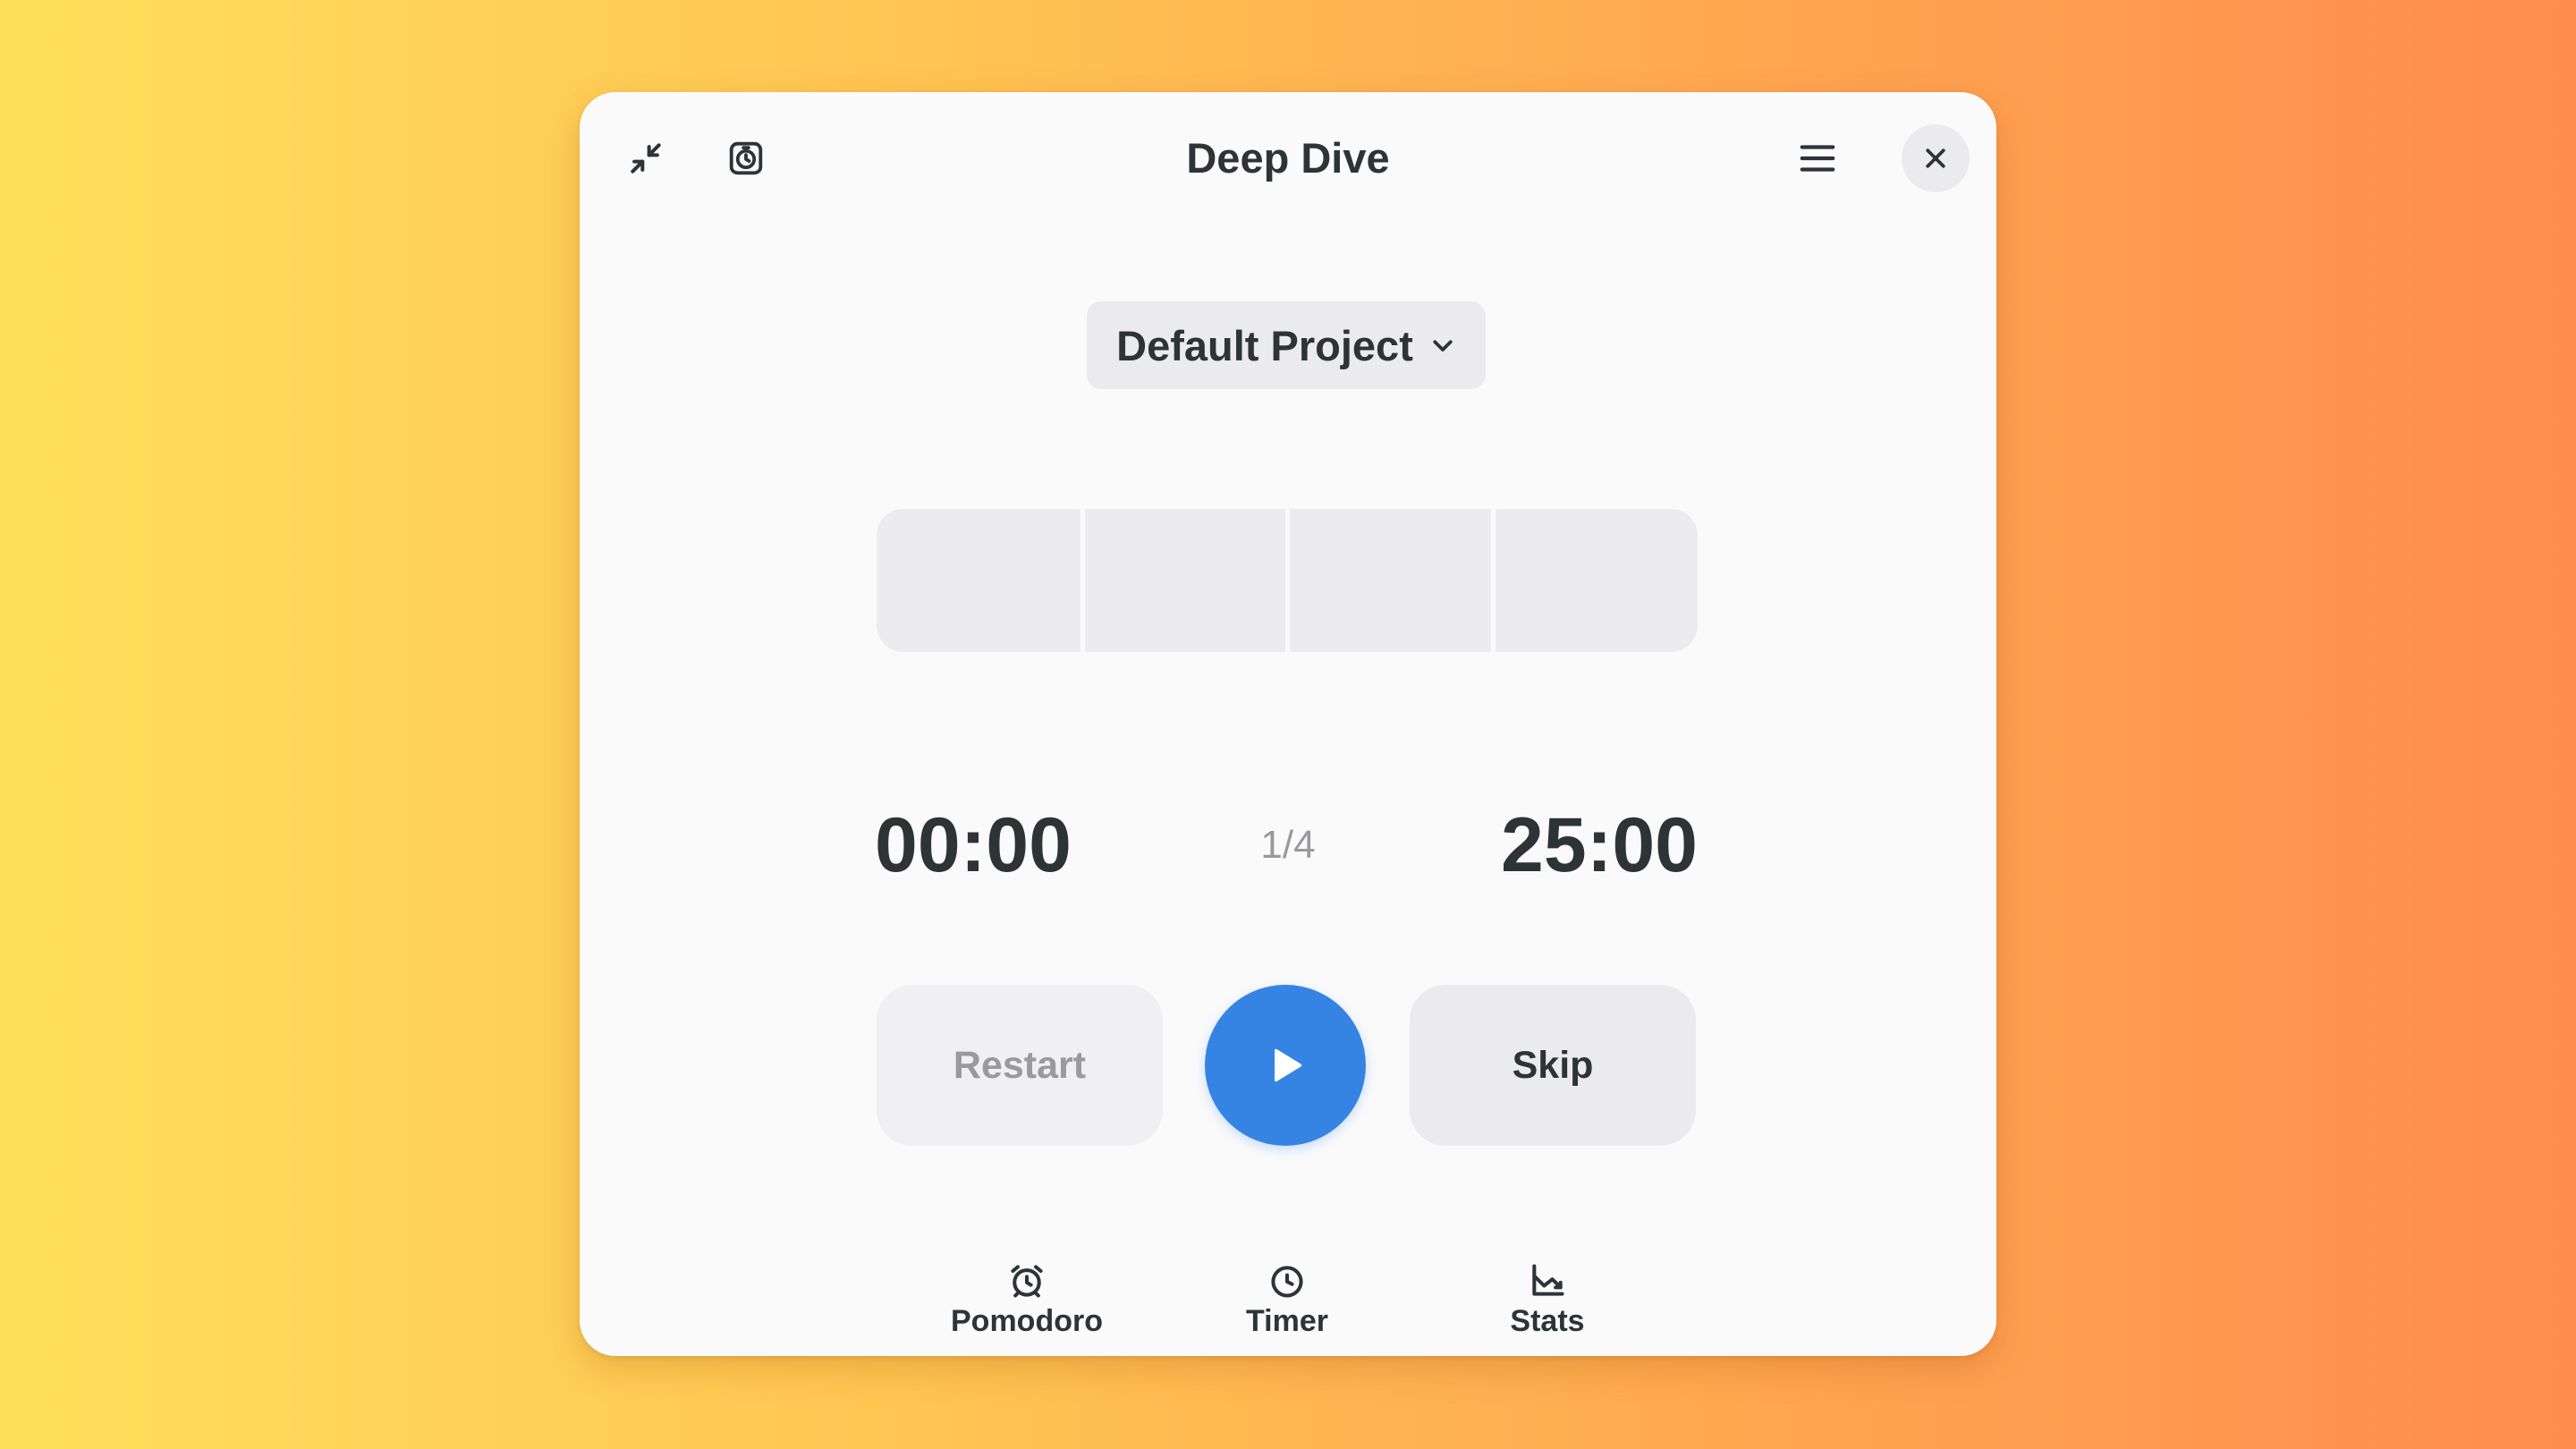 This screenshot has width=2576, height=1449. What do you see at coordinates (1547, 1320) in the screenshot?
I see `tab-stats-label: Stats` at bounding box center [1547, 1320].